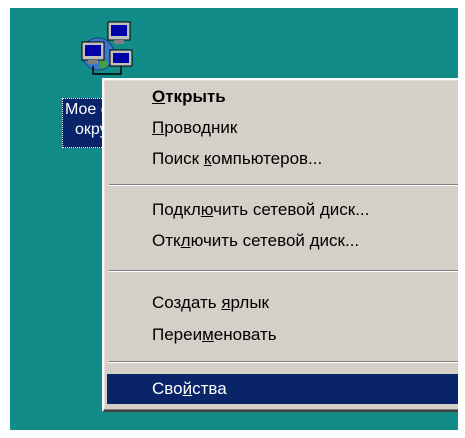 This screenshot has height=438, width=465. I want to click on menu-item-create-shortcut: Создать ярлык, so click(282, 303).